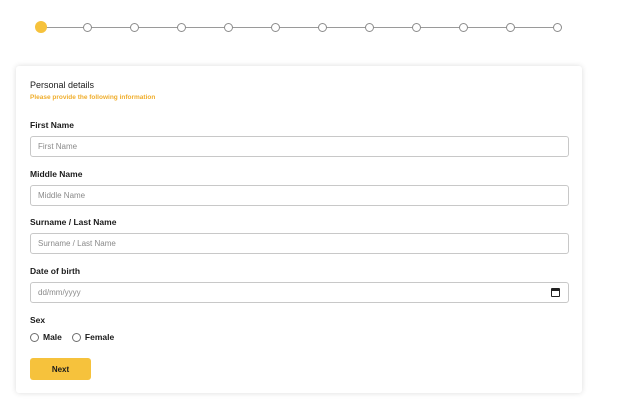 This screenshot has width=623, height=403. I want to click on last-name-input: Surname / Last Name, so click(299, 243).